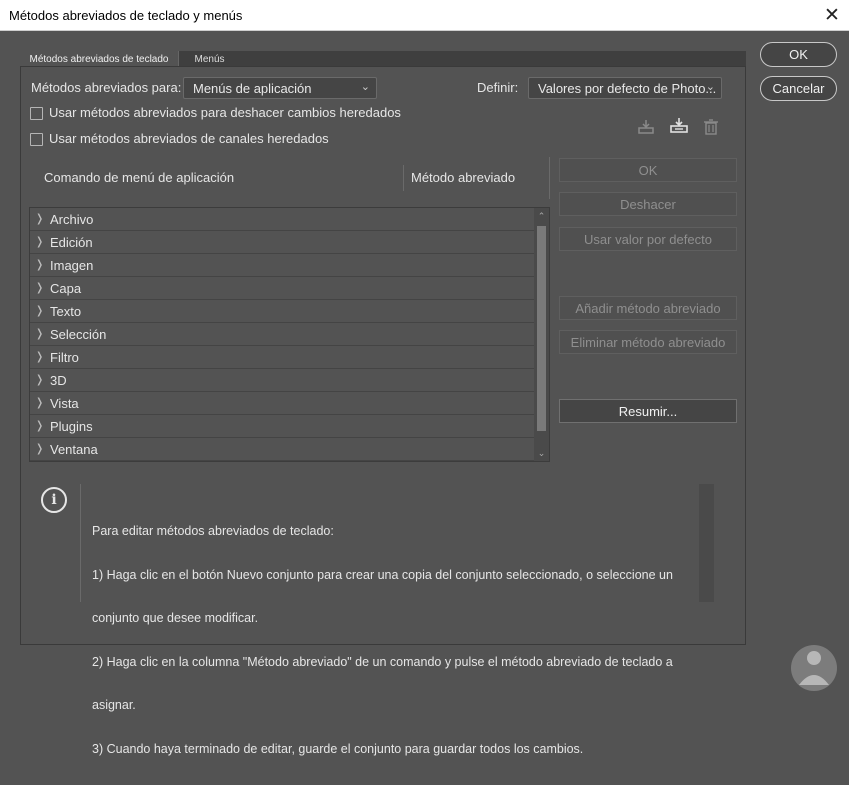  I want to click on shortcuts-for-select: Menús de aplicación ⌄, so click(280, 88).